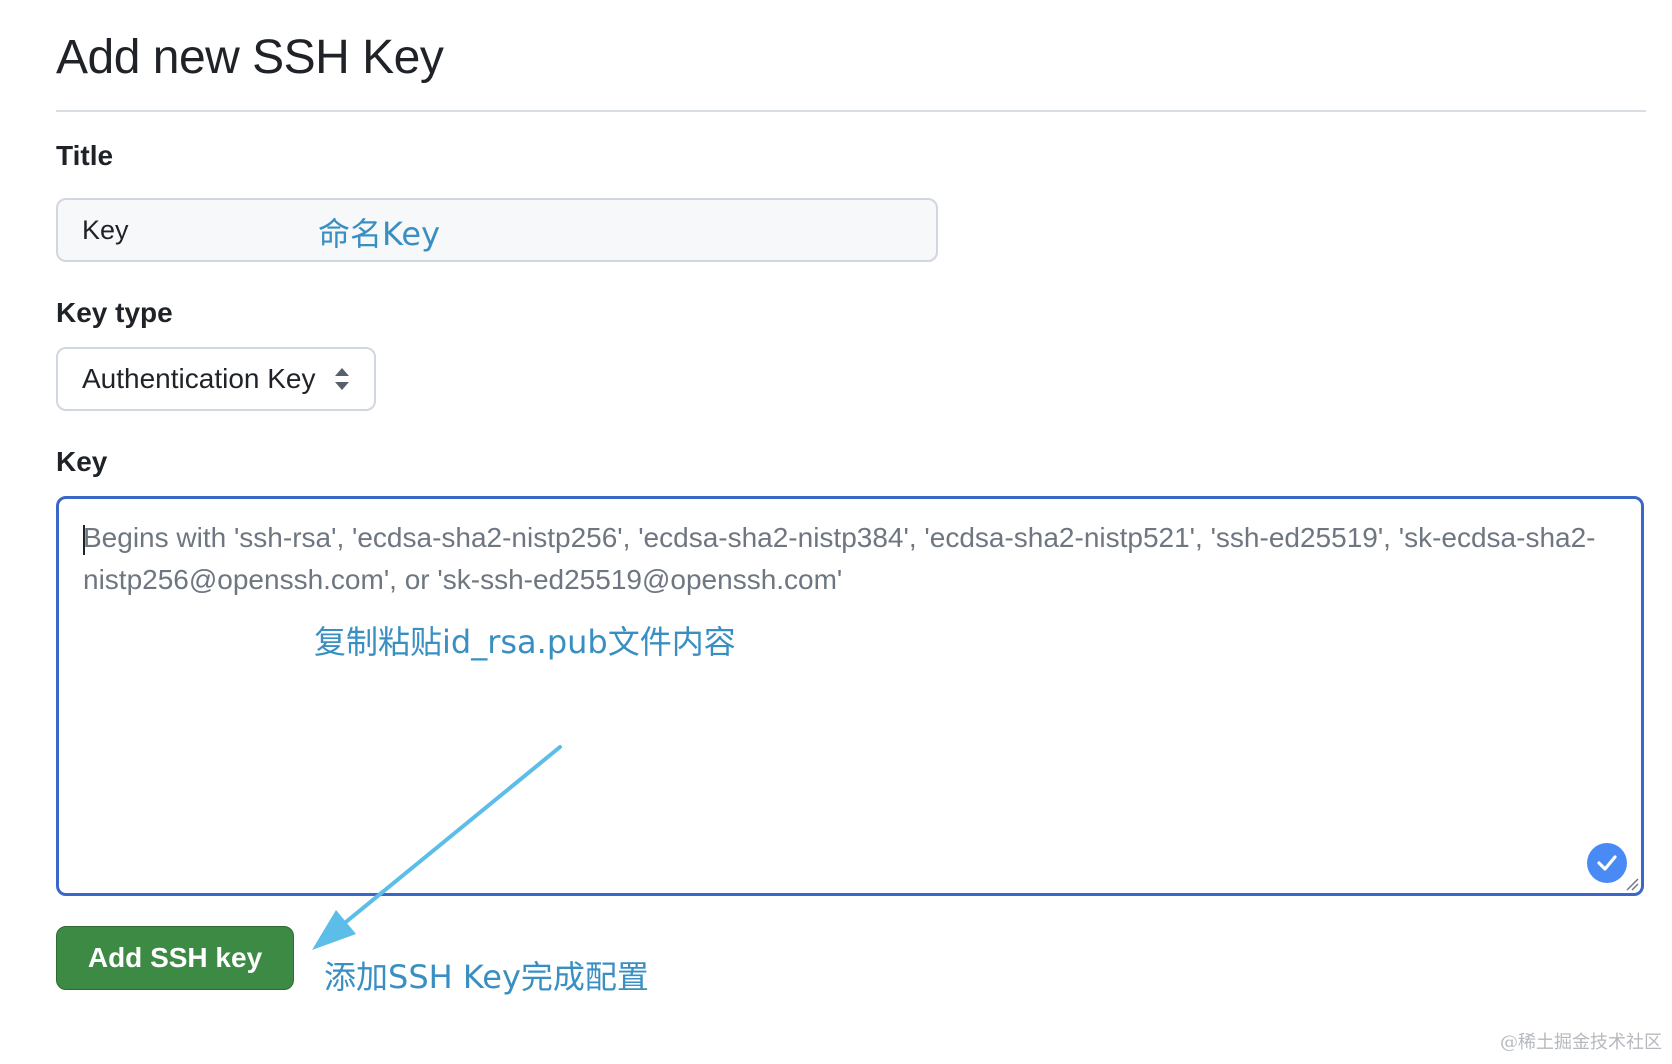  What do you see at coordinates (85, 155) in the screenshot?
I see `title-label: Title` at bounding box center [85, 155].